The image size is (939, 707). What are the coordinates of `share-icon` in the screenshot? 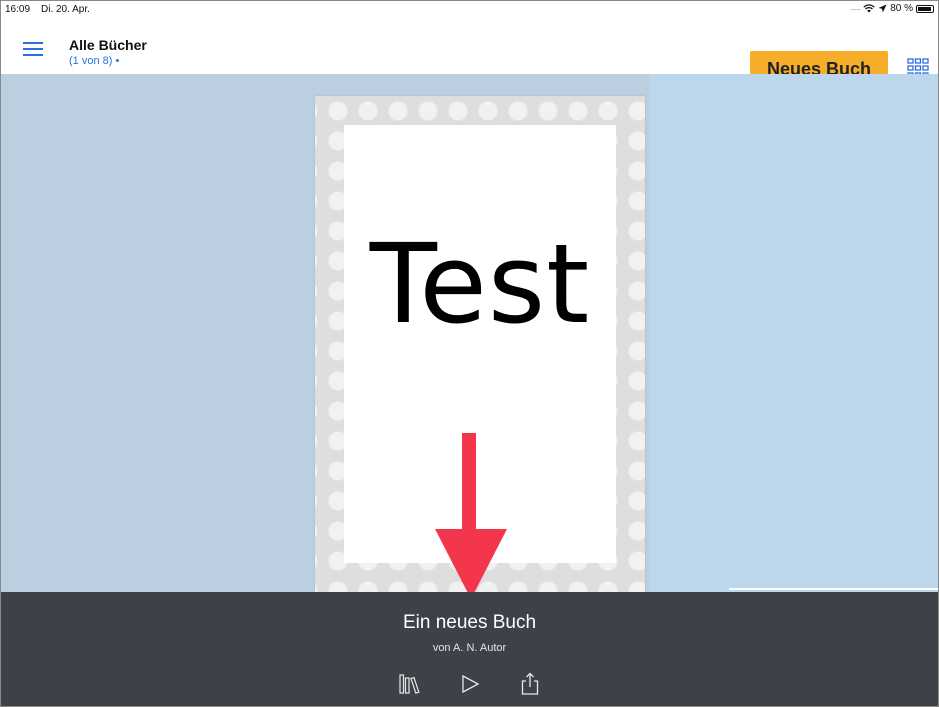 It's located at (530, 684).